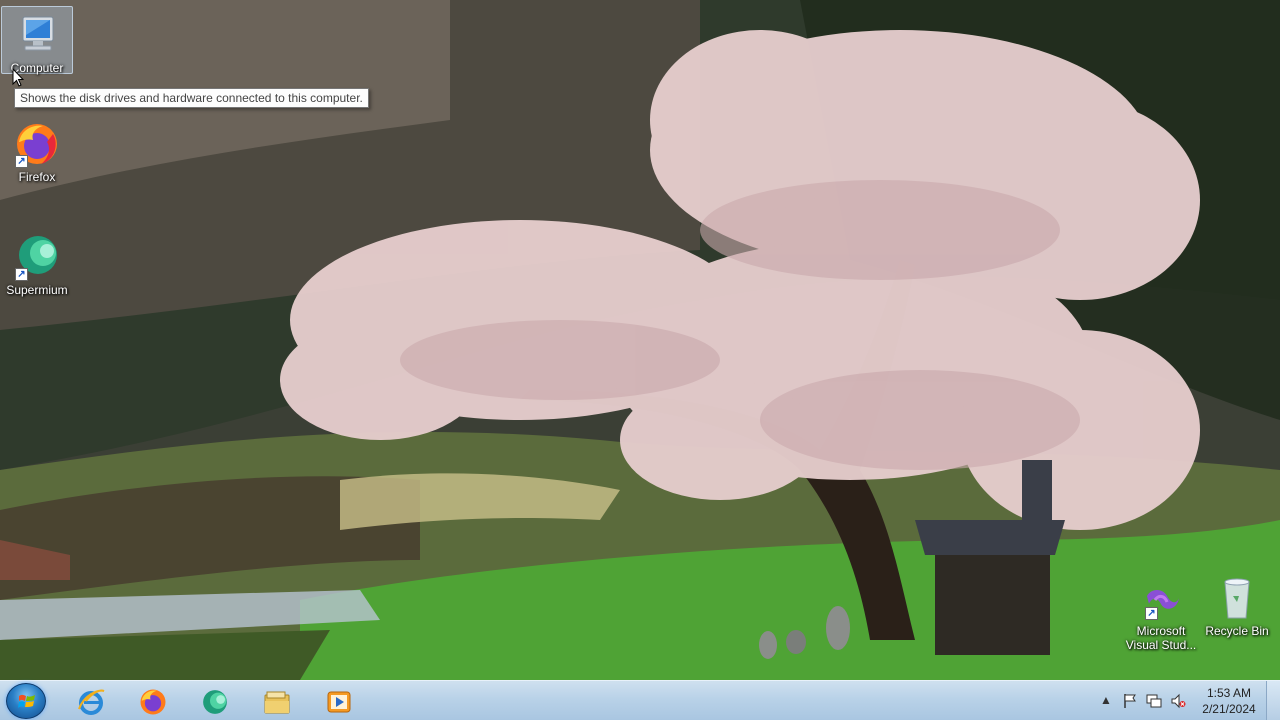 The width and height of the screenshot is (1280, 720). Describe the element at coordinates (1161, 602) in the screenshot. I see `visual-studio-icon: ↗` at that location.